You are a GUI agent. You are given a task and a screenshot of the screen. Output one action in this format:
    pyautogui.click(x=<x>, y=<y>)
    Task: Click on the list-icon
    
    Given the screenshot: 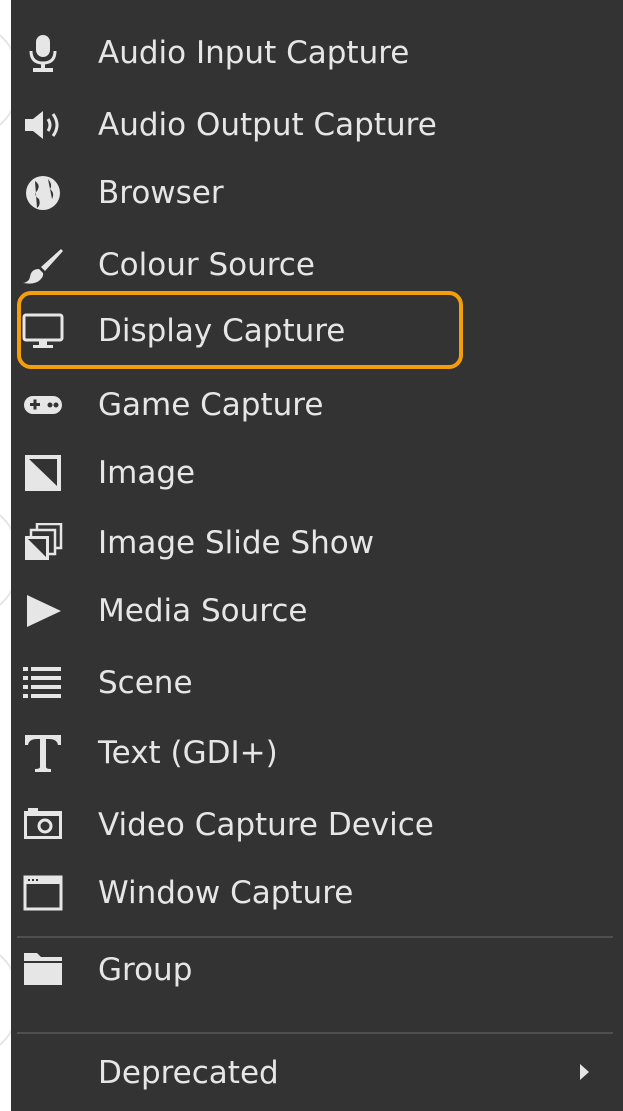 What is the action you would take?
    pyautogui.click(x=43, y=683)
    